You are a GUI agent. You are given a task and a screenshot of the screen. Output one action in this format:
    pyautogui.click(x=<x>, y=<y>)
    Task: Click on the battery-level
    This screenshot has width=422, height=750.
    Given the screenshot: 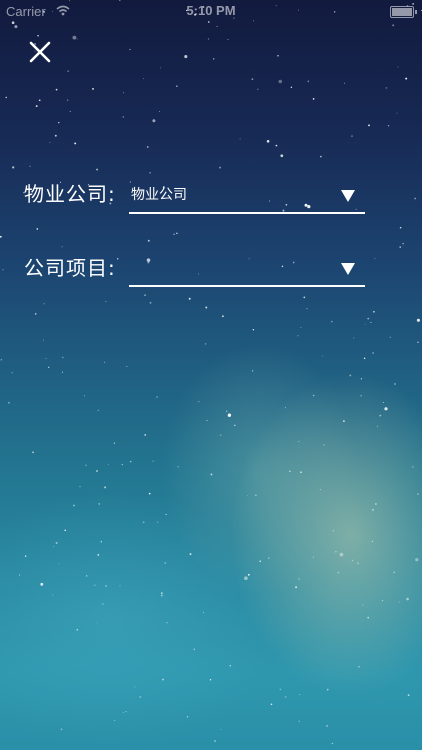 What is the action you would take?
    pyautogui.click(x=402, y=12)
    